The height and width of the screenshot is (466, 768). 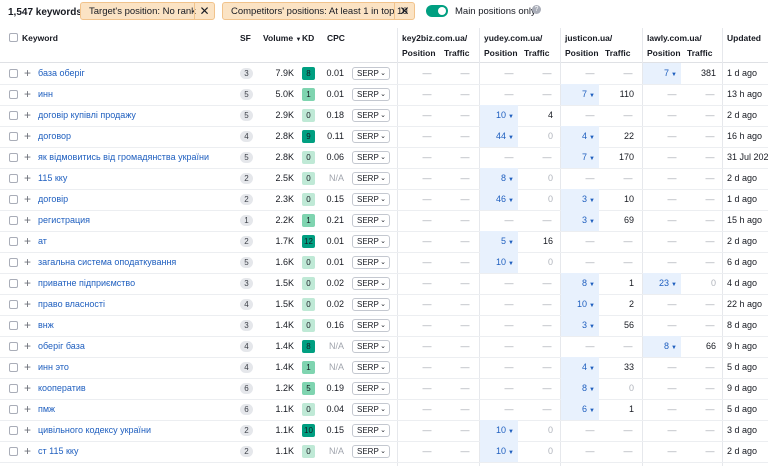 What do you see at coordinates (46, 325) in the screenshot?
I see `keyword-link: внж` at bounding box center [46, 325].